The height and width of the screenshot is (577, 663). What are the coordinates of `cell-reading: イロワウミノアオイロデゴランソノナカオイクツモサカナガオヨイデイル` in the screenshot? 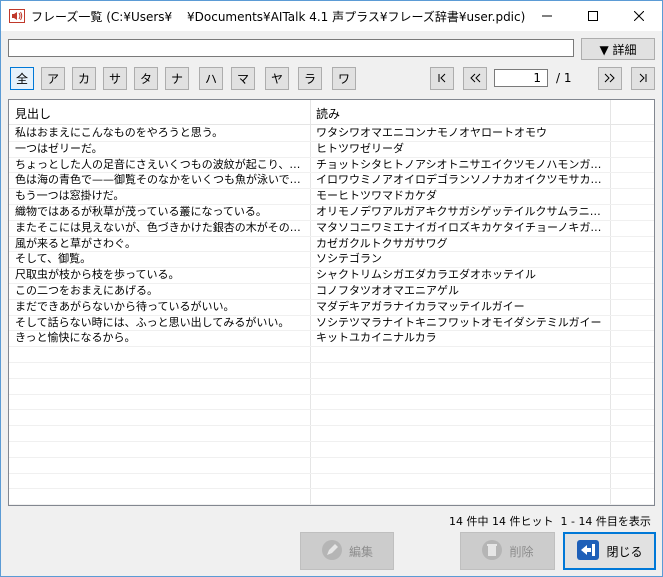 It's located at (461, 180).